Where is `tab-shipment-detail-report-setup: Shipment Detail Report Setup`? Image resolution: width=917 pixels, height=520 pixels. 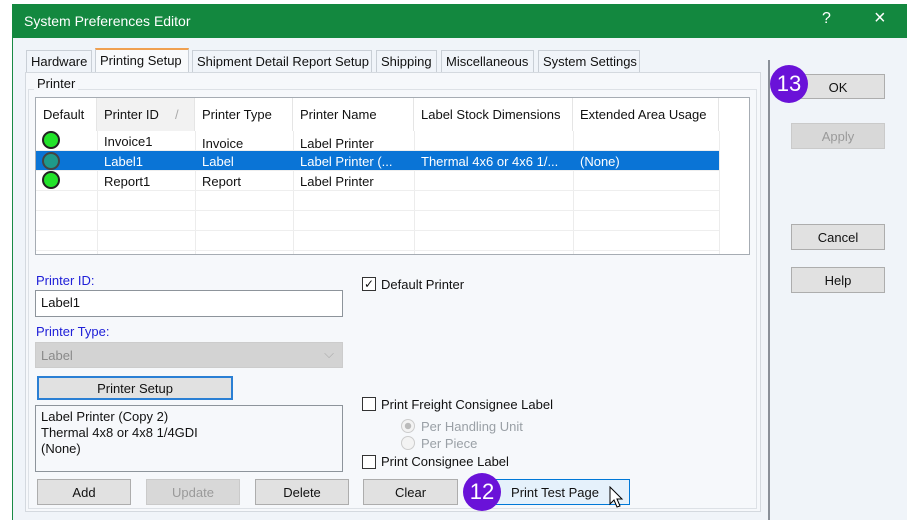
tab-shipment-detail-report-setup: Shipment Detail Report Setup is located at coordinates (282, 61).